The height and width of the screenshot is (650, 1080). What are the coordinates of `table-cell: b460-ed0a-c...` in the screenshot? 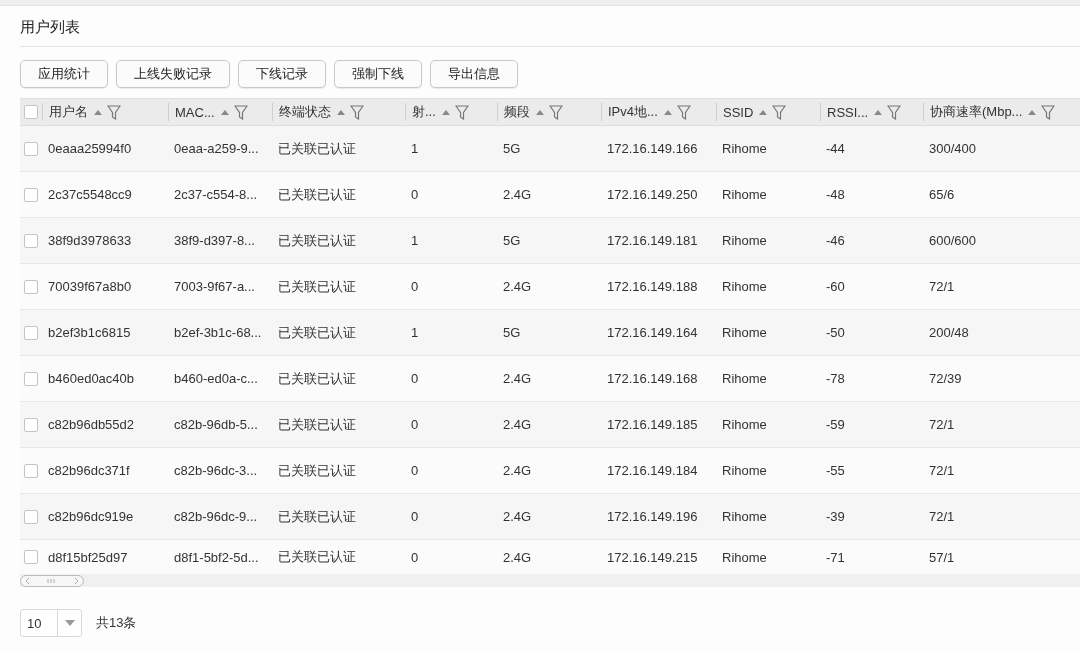 It's located at (216, 378).